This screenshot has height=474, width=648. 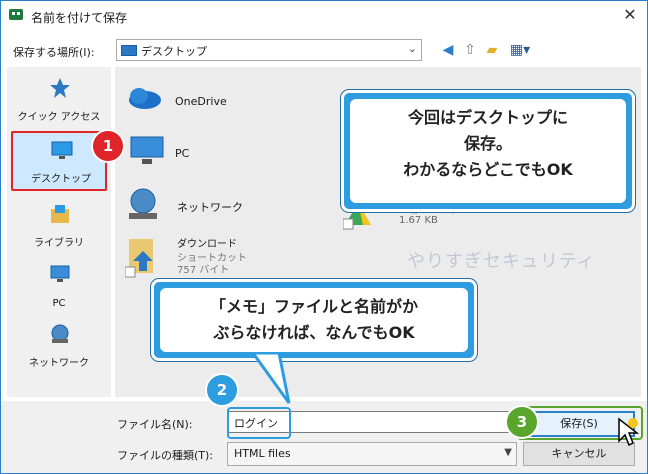 I want to click on file-name: ダウンロード, so click(x=207, y=244).